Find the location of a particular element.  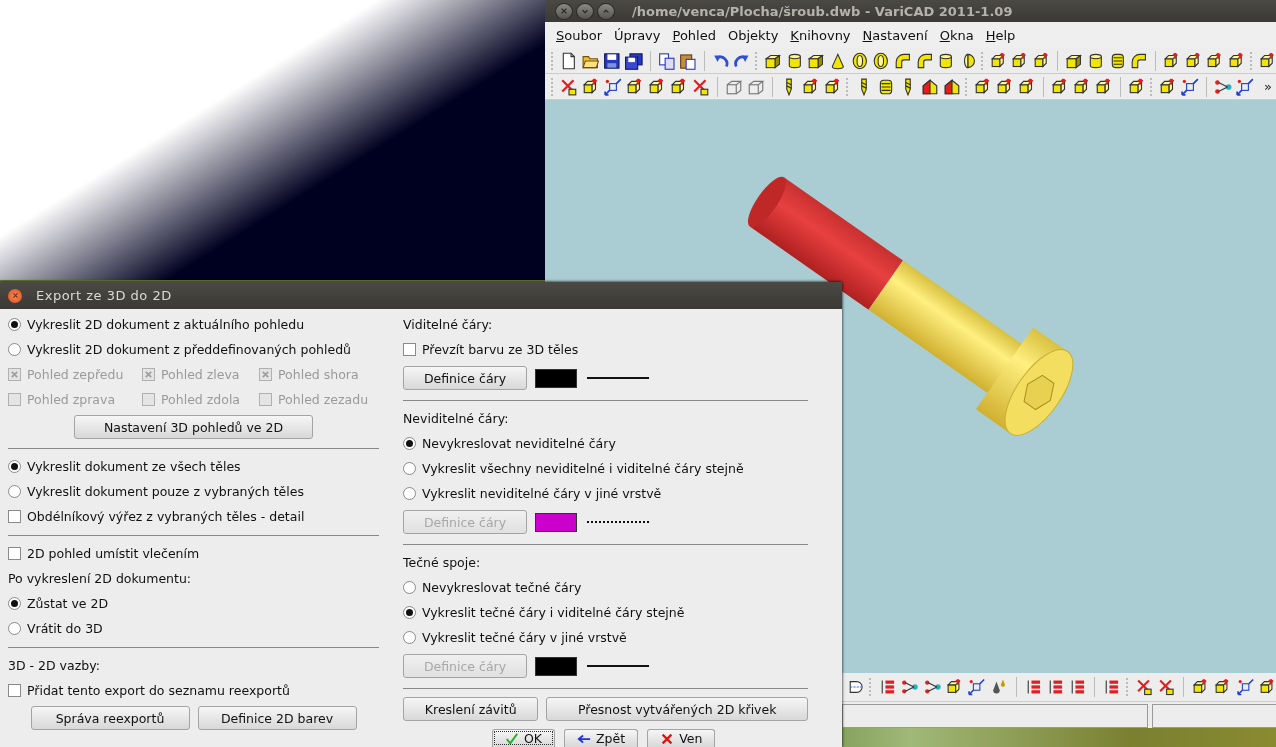

dialog-button: Kreslení závitů is located at coordinates (471, 709).